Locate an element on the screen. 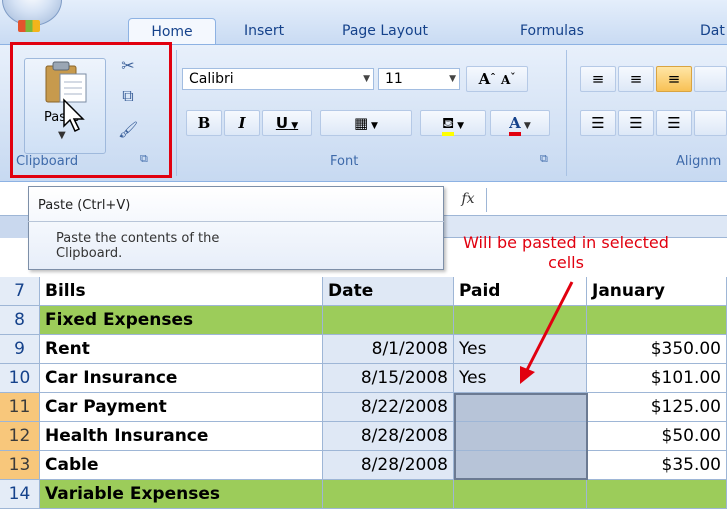 The image size is (727, 509). row-header: 14 is located at coordinates (20, 494).